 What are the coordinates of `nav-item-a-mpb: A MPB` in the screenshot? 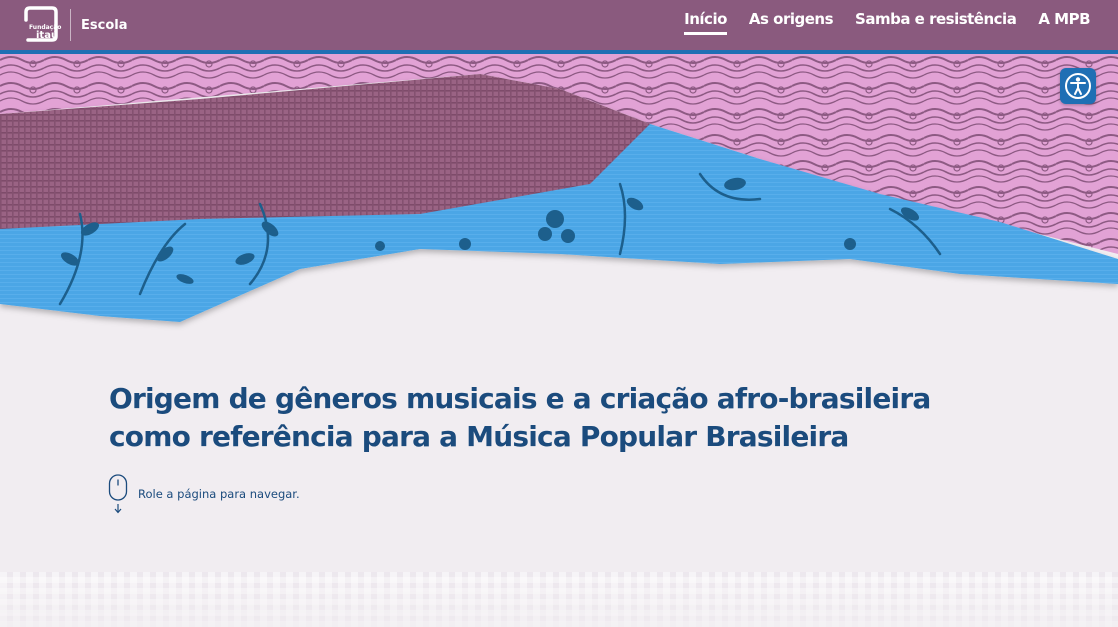 It's located at (1064, 21).